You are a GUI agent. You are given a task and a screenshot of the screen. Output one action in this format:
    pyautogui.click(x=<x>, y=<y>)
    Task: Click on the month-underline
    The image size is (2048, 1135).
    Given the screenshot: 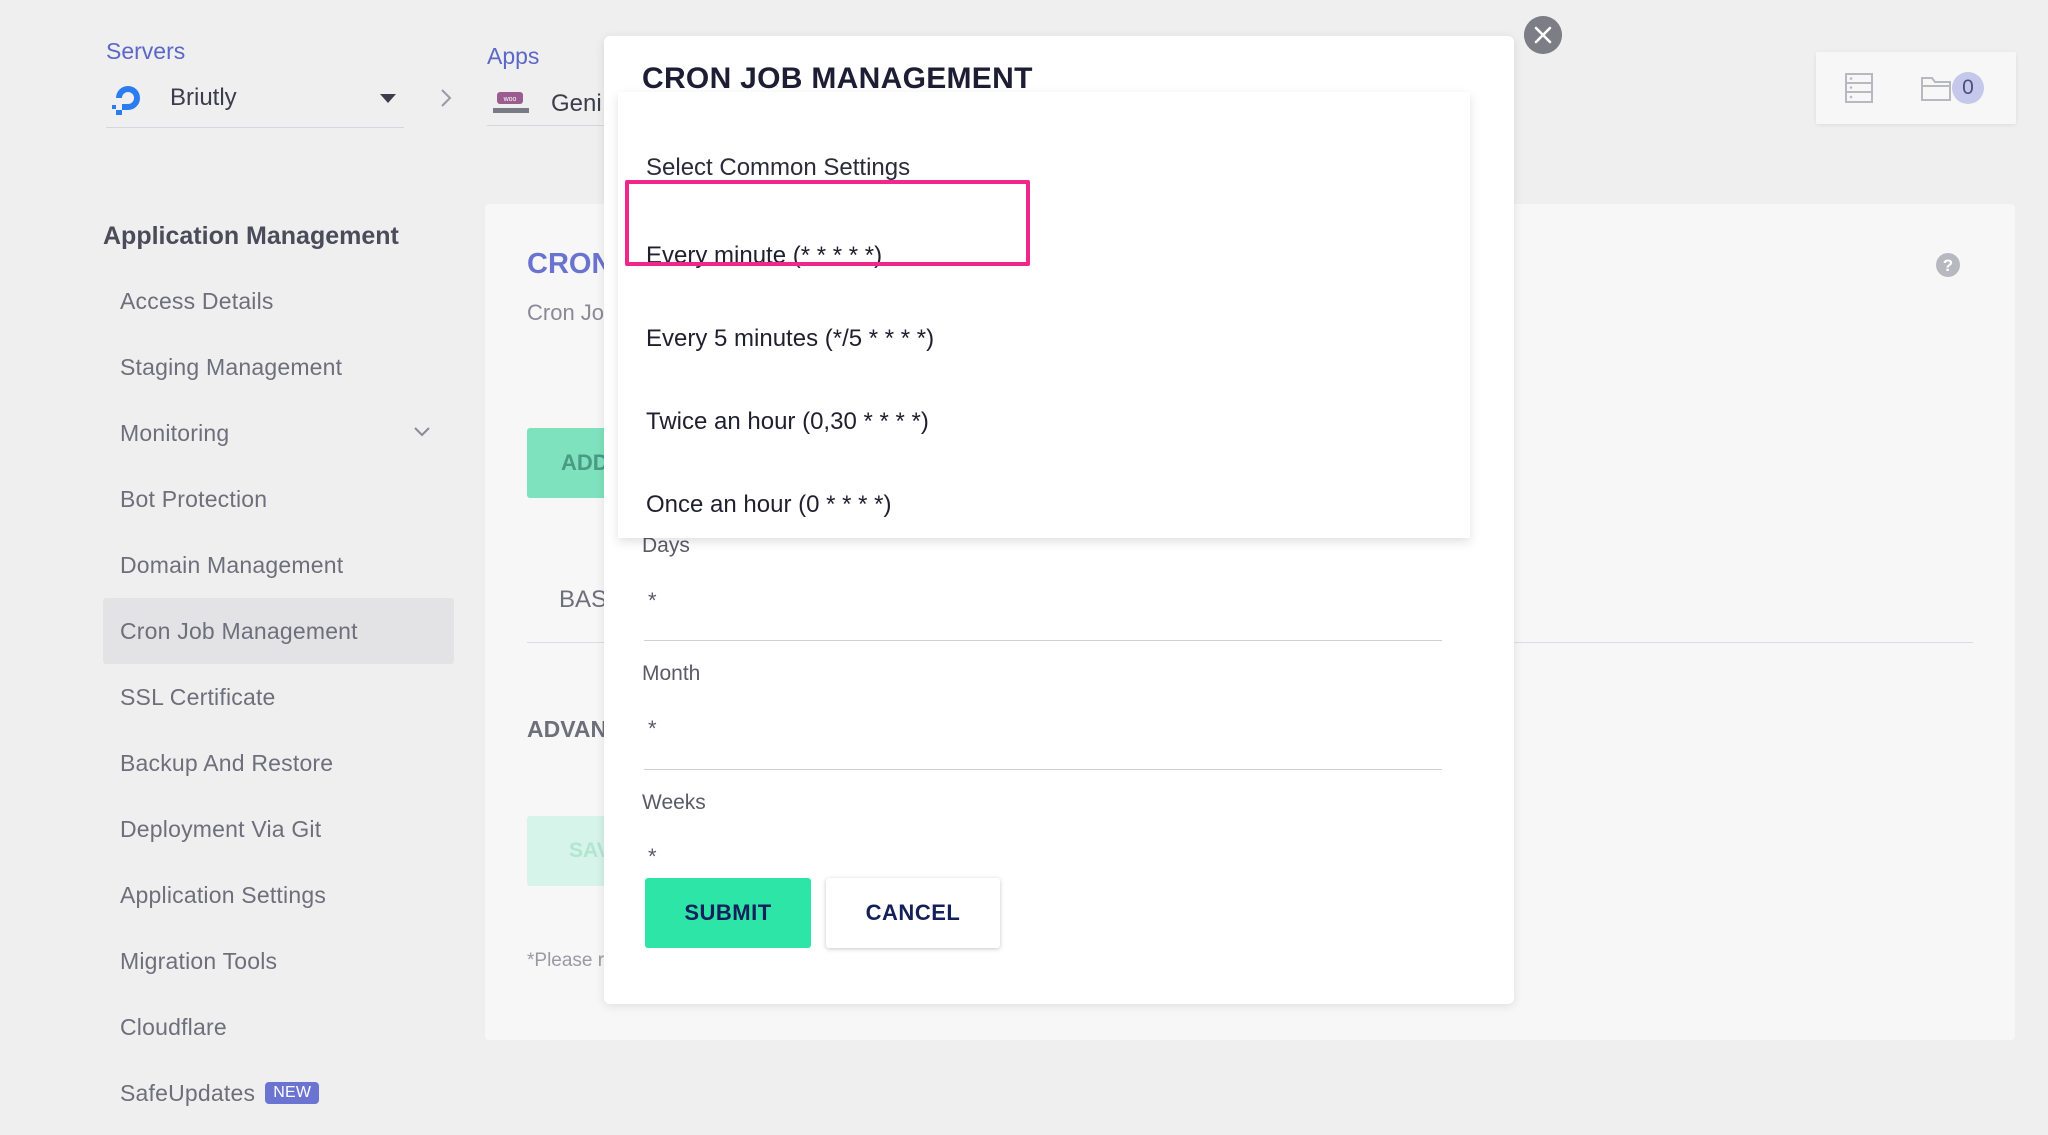 What is the action you would take?
    pyautogui.click(x=1043, y=769)
    